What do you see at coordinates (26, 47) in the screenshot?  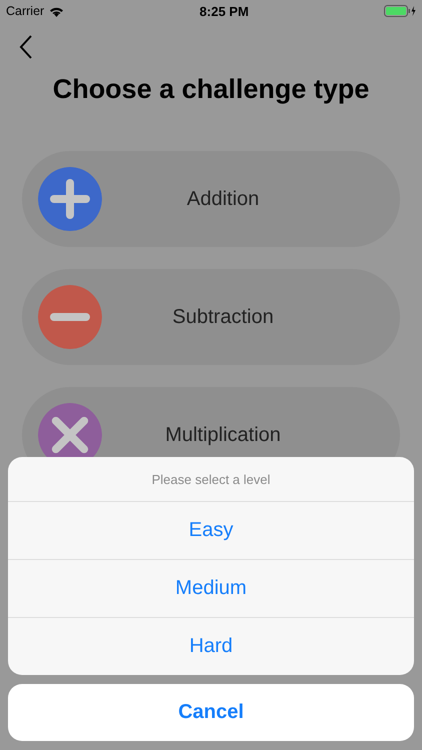 I see `back-icon` at bounding box center [26, 47].